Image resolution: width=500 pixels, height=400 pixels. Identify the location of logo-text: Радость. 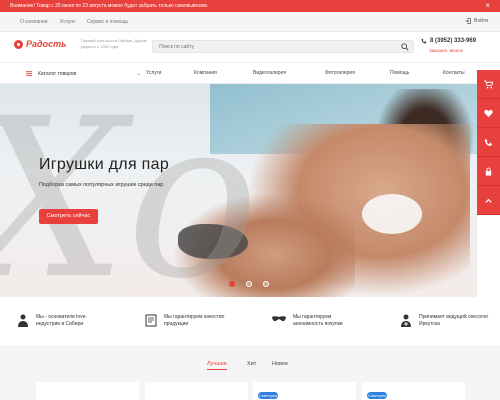
(46, 44).